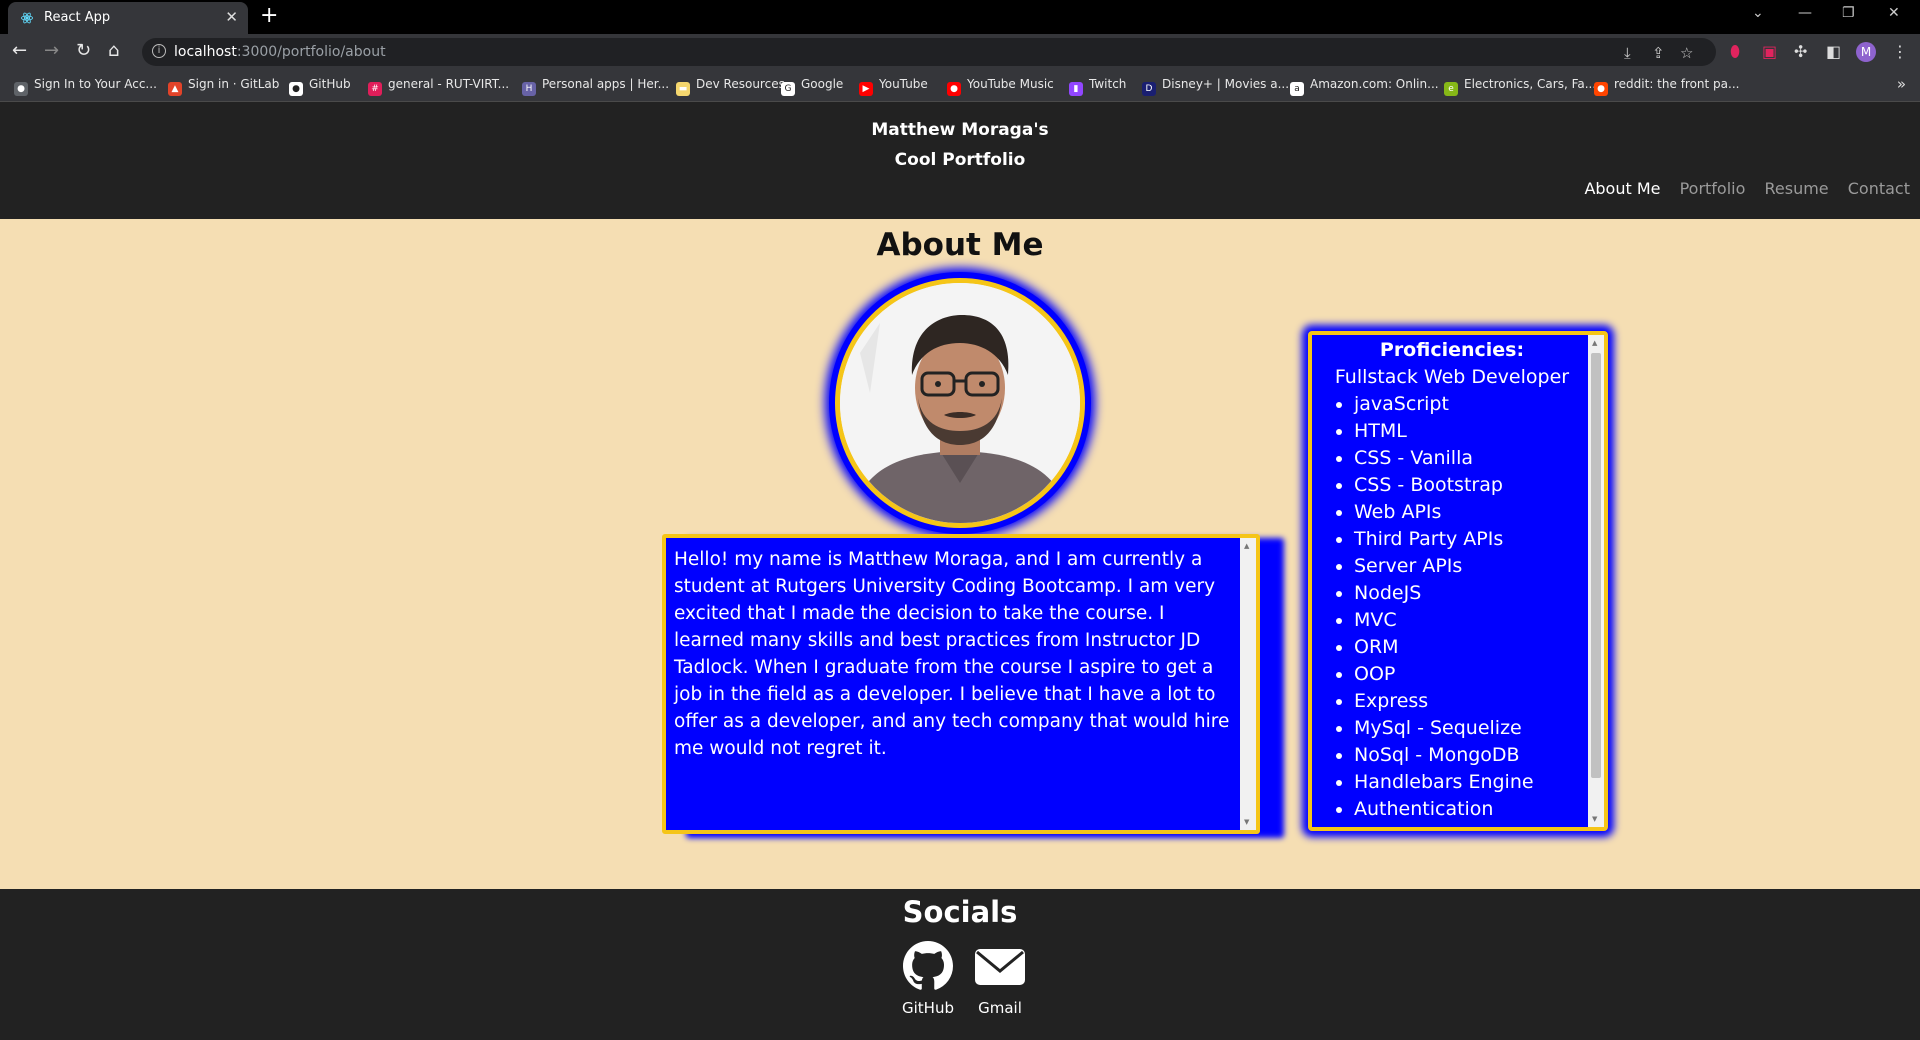  What do you see at coordinates (1735, 52) in the screenshot?
I see `extension-shield-icon: ⬮` at bounding box center [1735, 52].